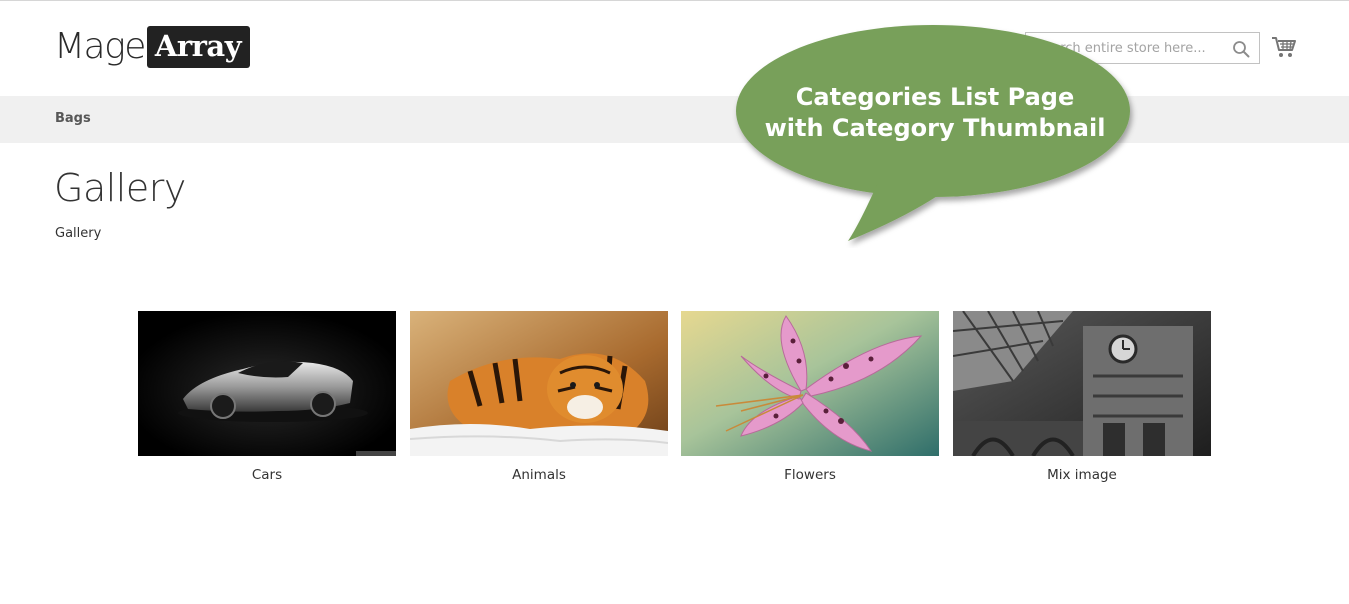 The height and width of the screenshot is (604, 1349). Describe the element at coordinates (810, 475) in the screenshot. I see `category-label-flowers: Flowers` at that location.